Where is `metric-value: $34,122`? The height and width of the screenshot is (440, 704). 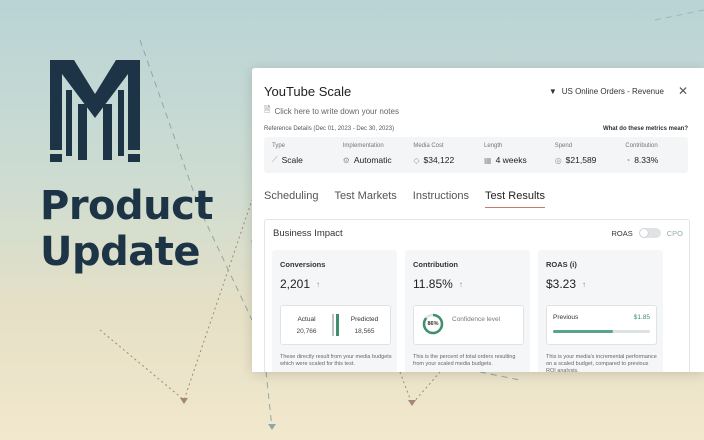
metric-value: $34,122 is located at coordinates (439, 160).